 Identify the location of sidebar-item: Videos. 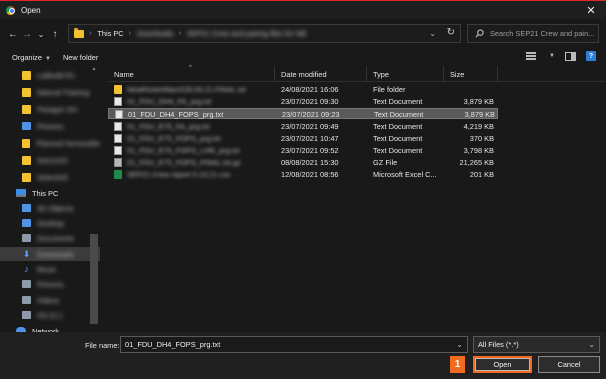
(50, 300).